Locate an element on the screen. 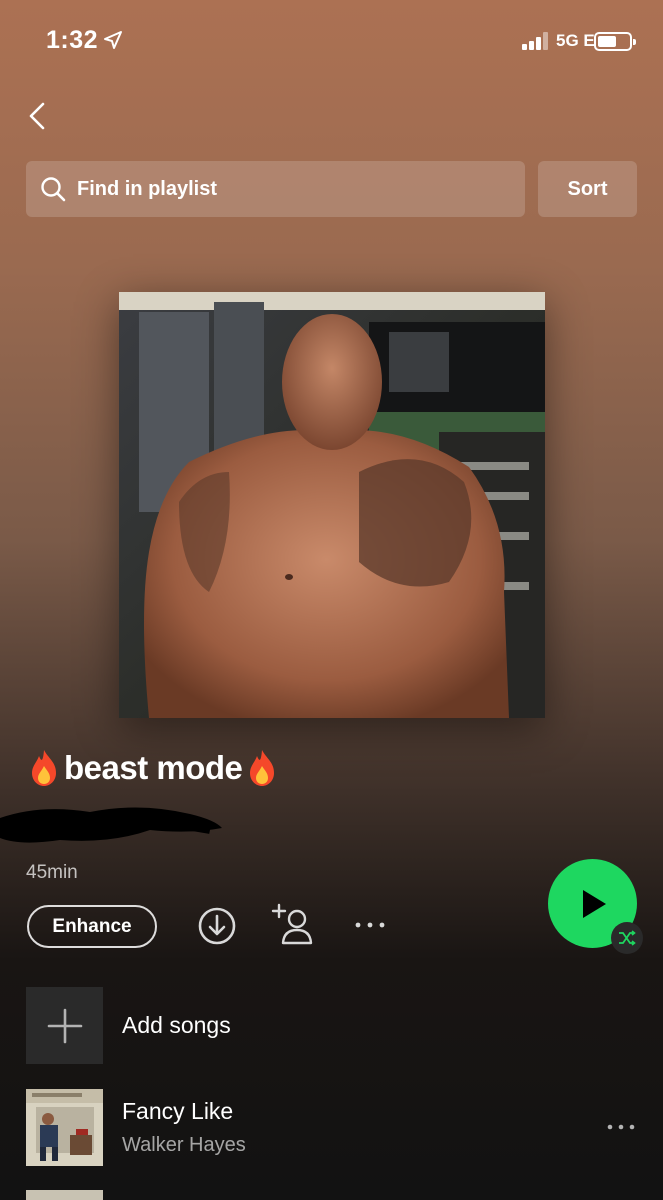 This screenshot has width=663, height=1200. plus-icon is located at coordinates (64, 1025).